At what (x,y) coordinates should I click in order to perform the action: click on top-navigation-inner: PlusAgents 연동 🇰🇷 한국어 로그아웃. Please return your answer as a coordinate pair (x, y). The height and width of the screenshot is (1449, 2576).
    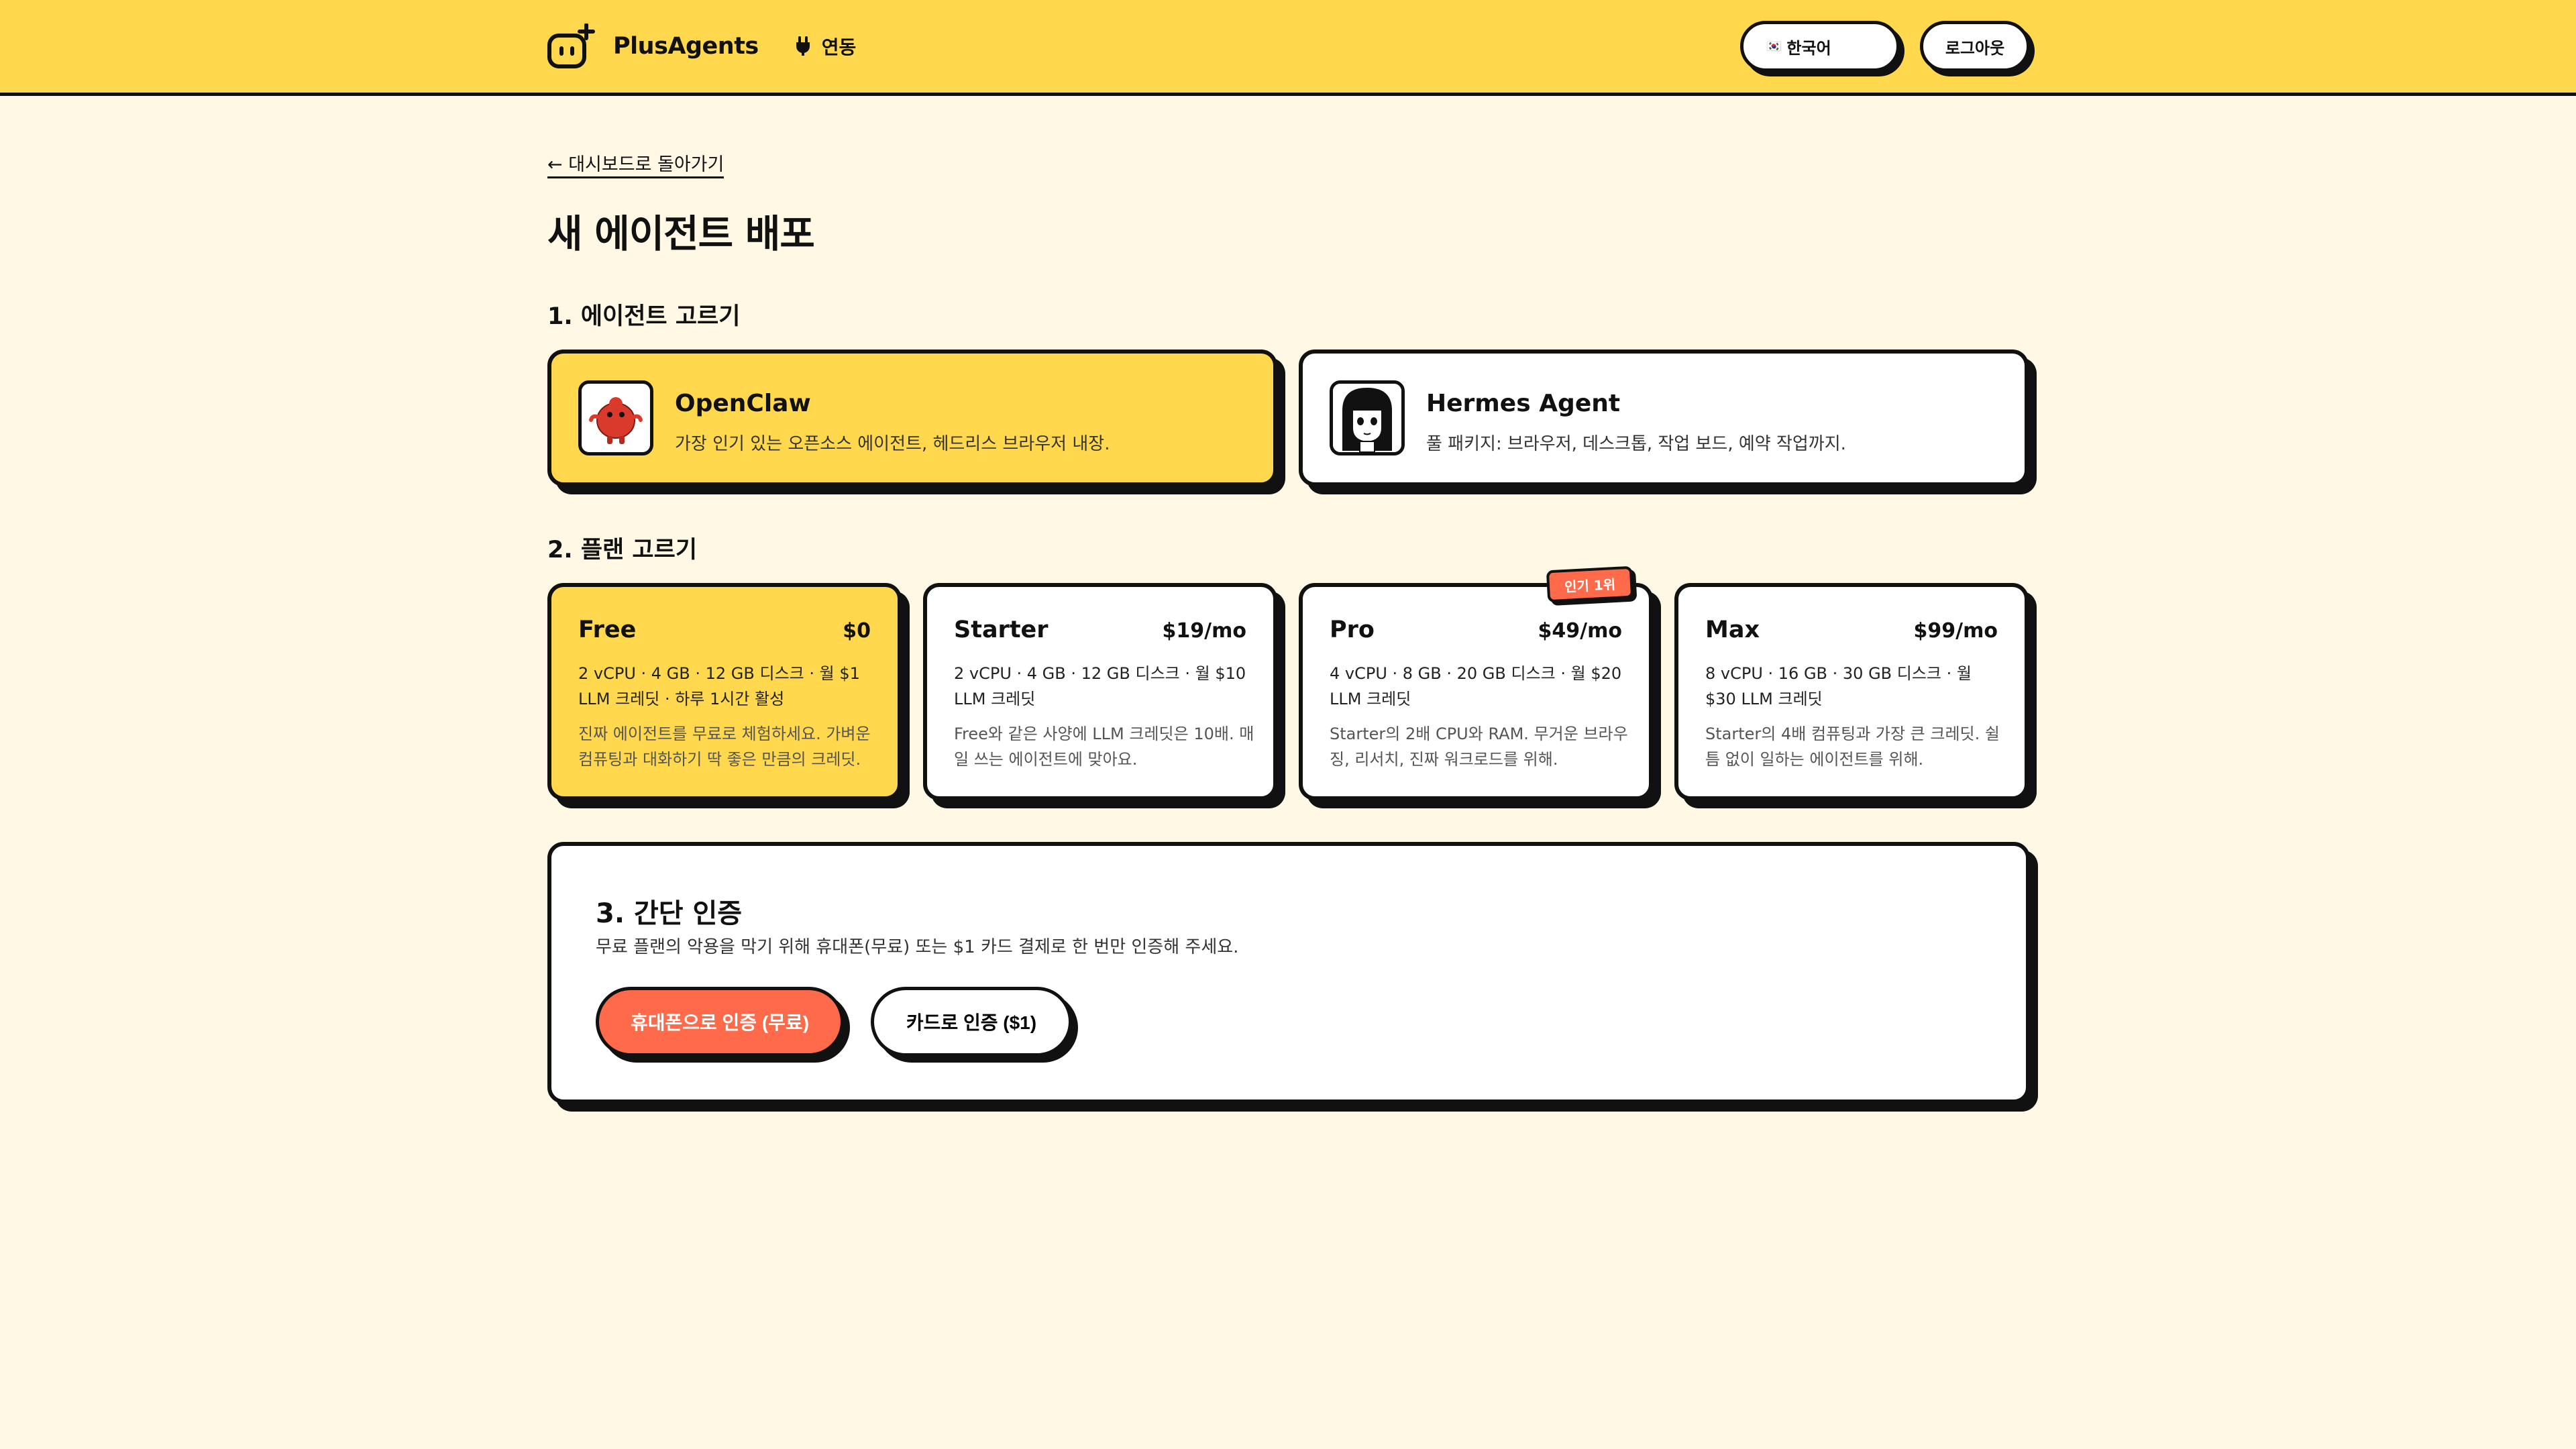
    Looking at the image, I should click on (1288, 46).